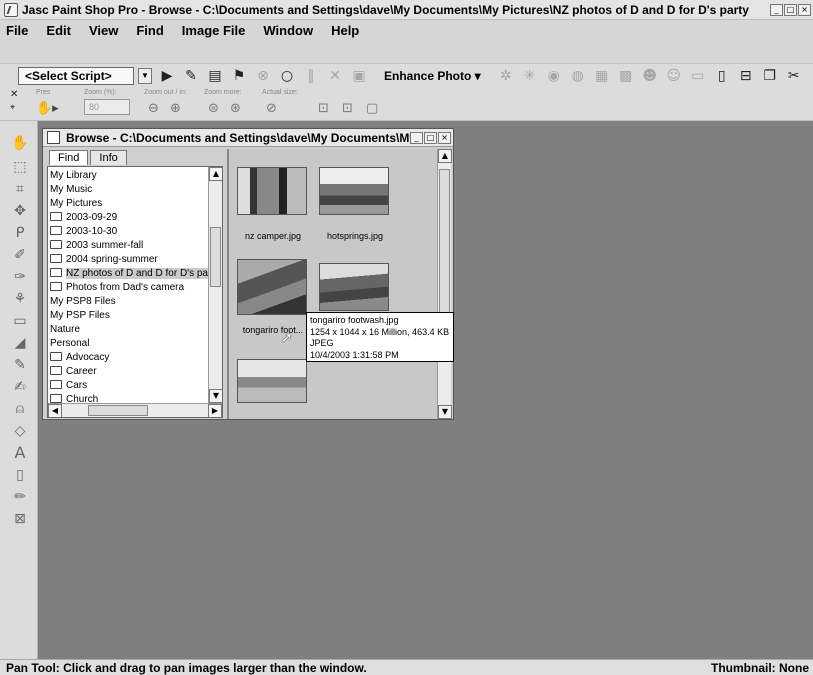 This screenshot has width=813, height=675. What do you see at coordinates (416, 137) in the screenshot?
I see `browse-minimize-button: _` at bounding box center [416, 137].